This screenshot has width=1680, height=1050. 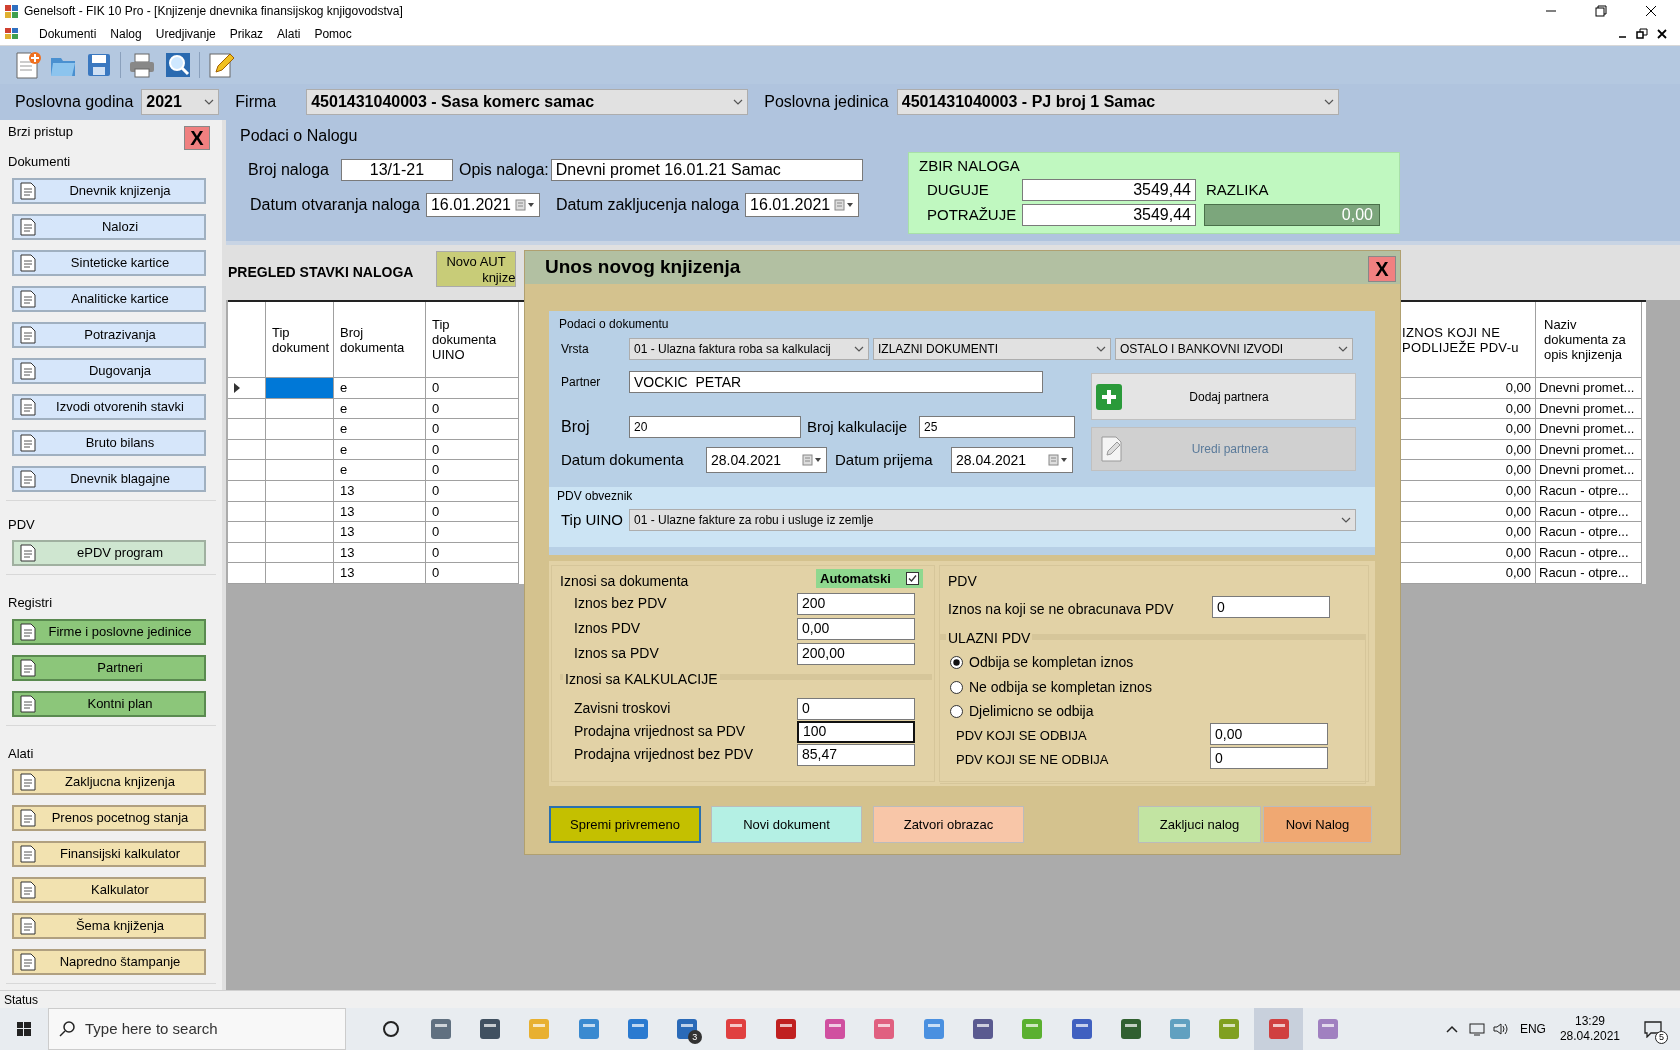 I want to click on sidebar-item: Izvodi otvorenih stavki, so click(x=109, y=406).